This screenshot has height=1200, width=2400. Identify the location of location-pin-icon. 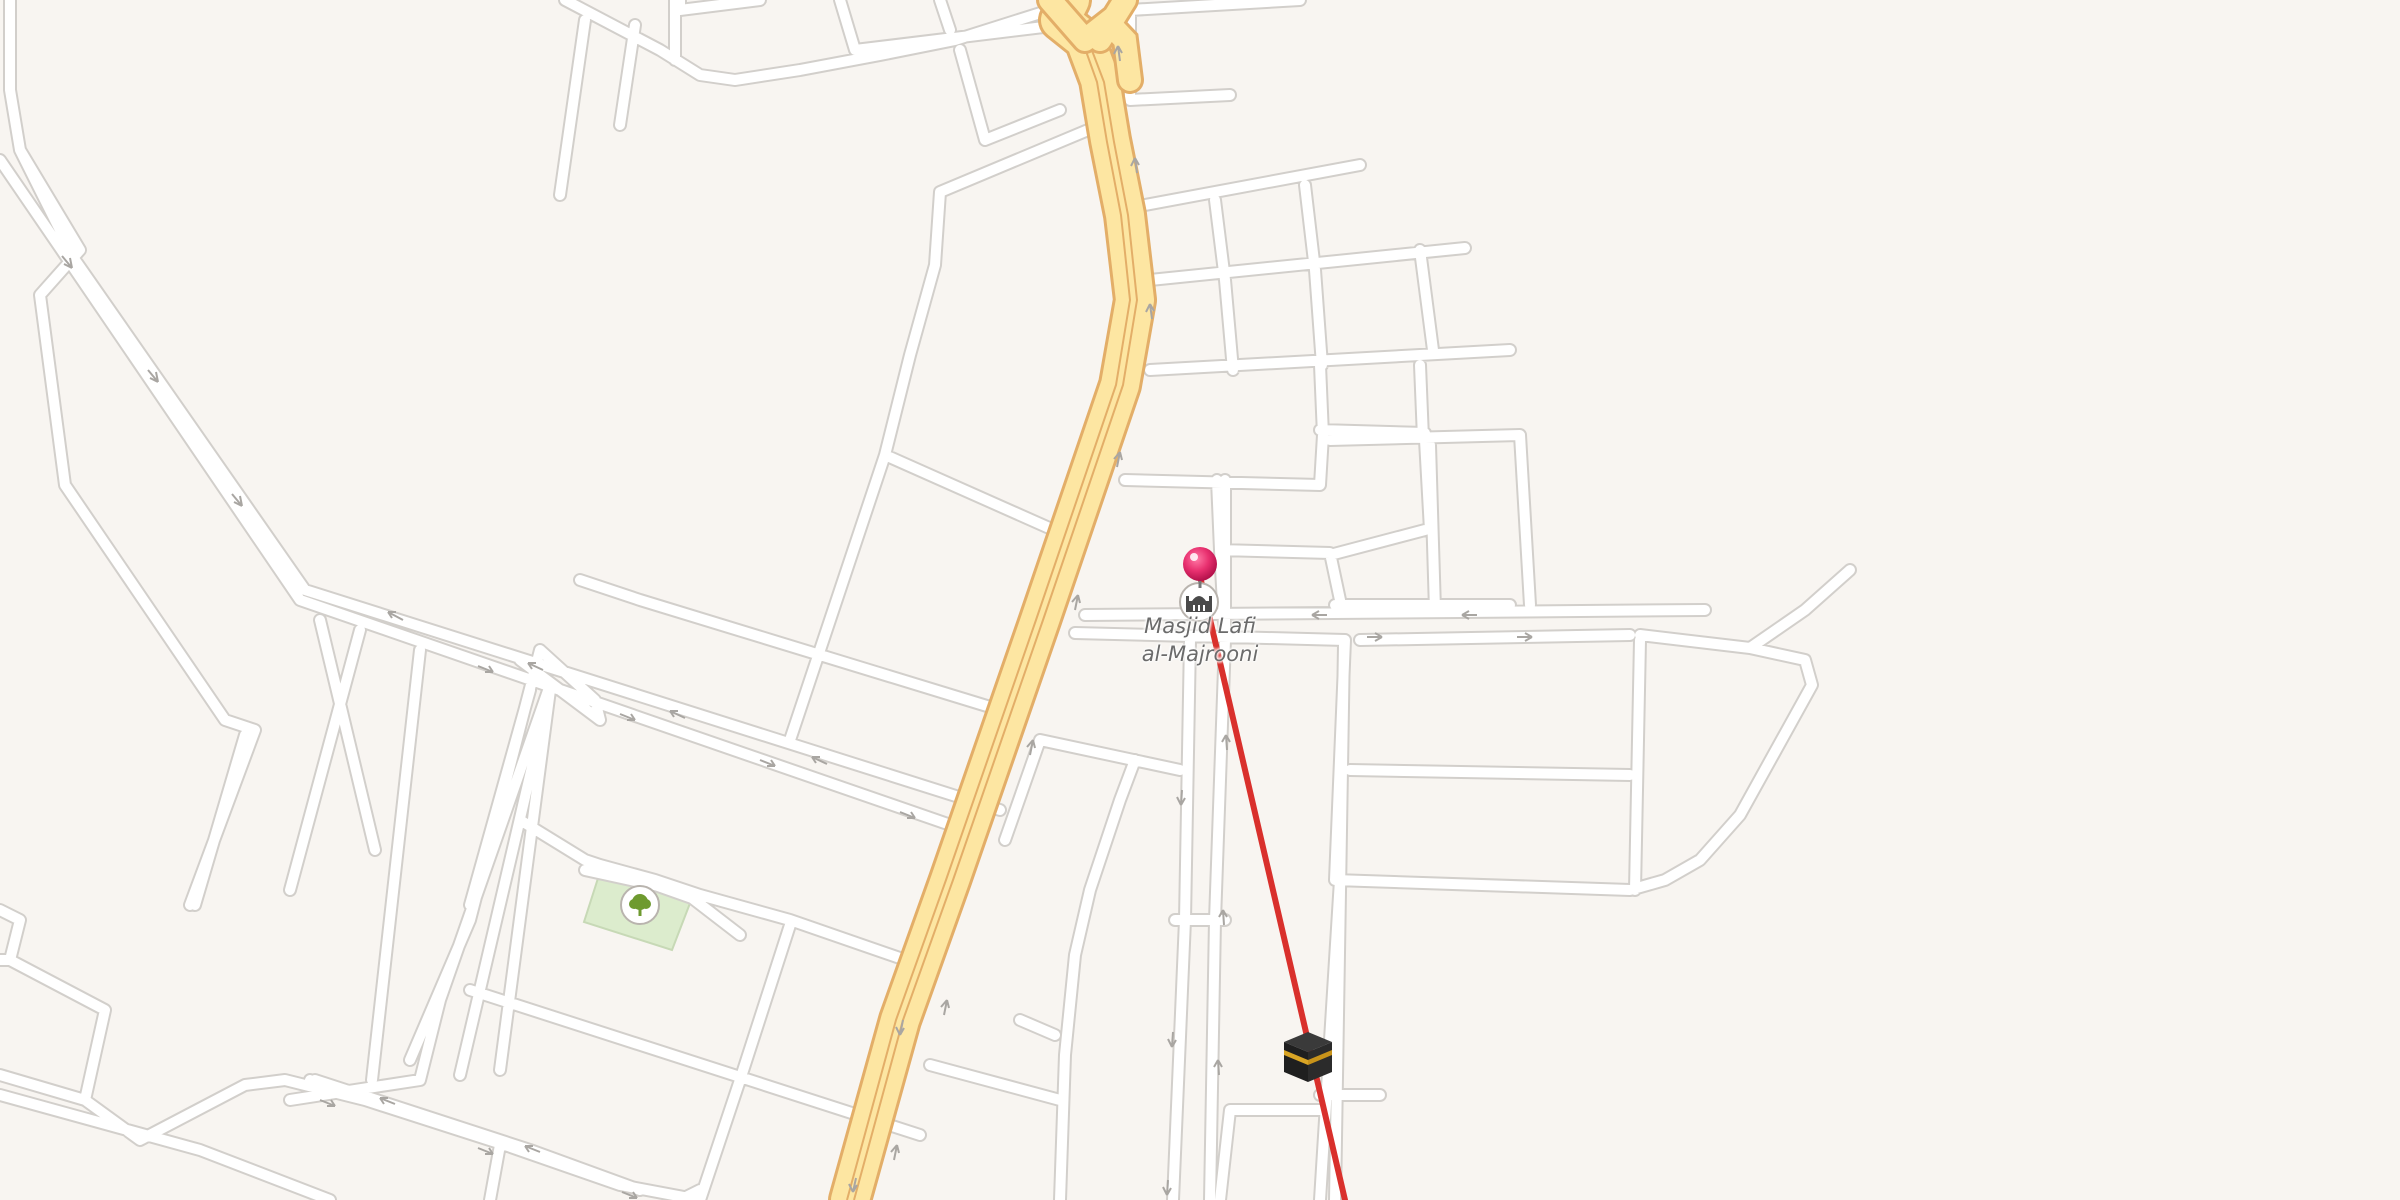
(1200, 569).